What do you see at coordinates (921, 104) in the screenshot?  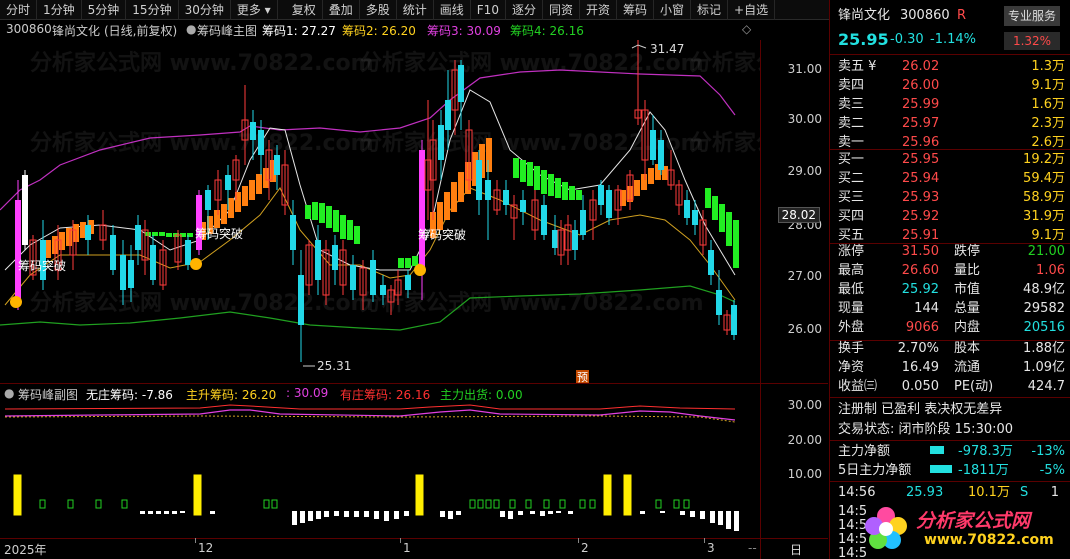 I see `ask-row-cell: 25.99` at bounding box center [921, 104].